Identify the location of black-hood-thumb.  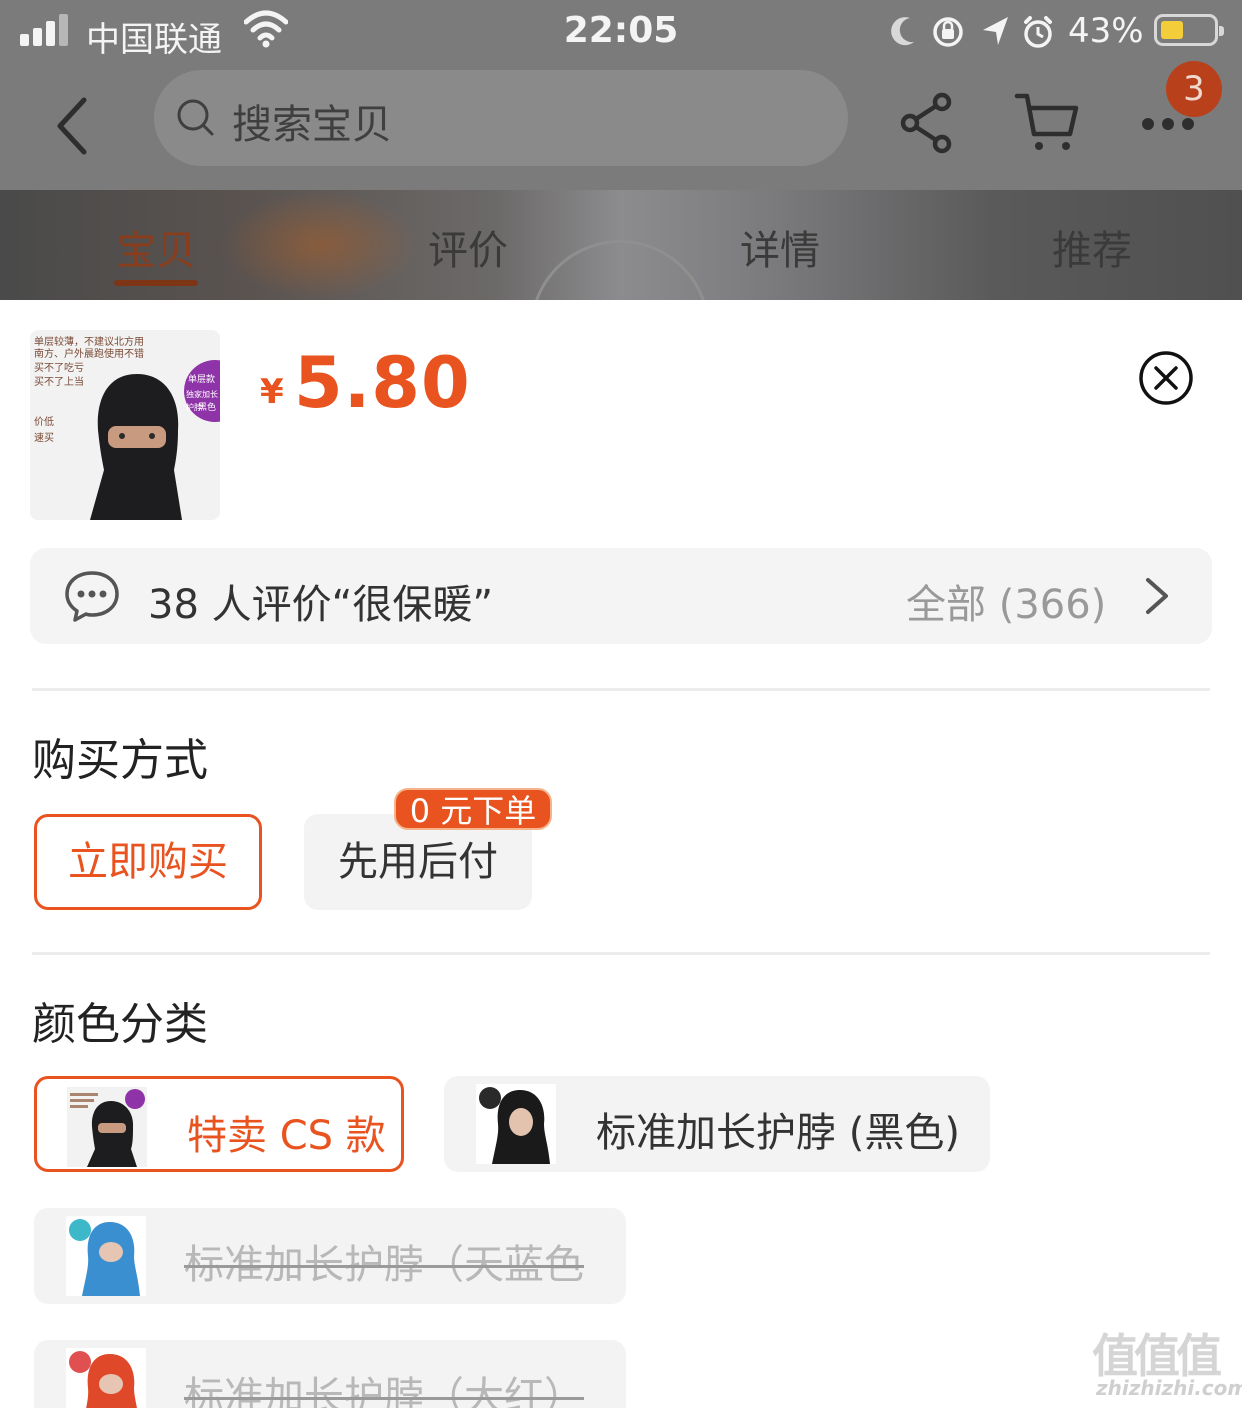
(516, 1124).